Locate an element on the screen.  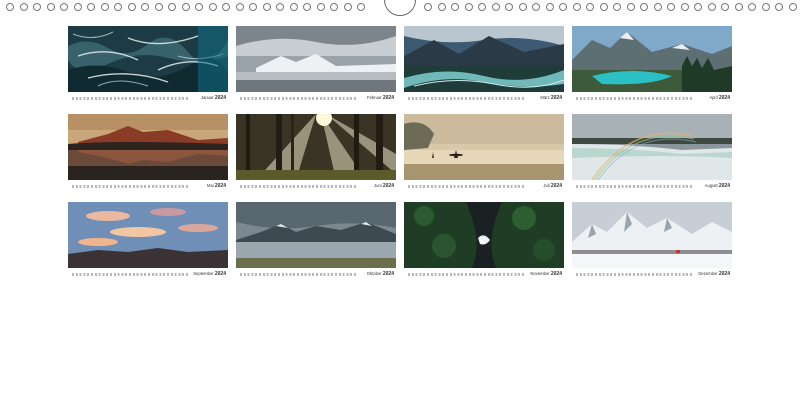
month-card-dezember: Dezember 2024 is located at coordinates (652, 240).